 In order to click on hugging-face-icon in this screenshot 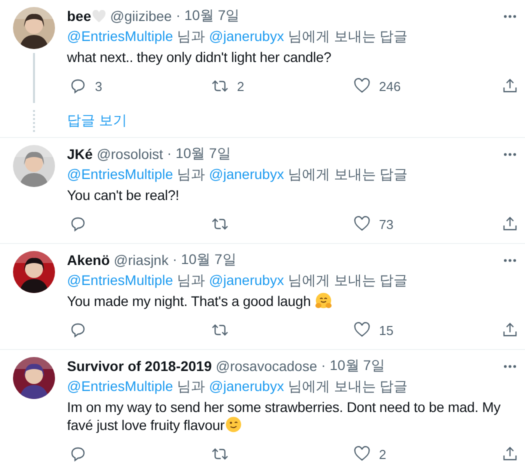, I will do `click(323, 300)`.